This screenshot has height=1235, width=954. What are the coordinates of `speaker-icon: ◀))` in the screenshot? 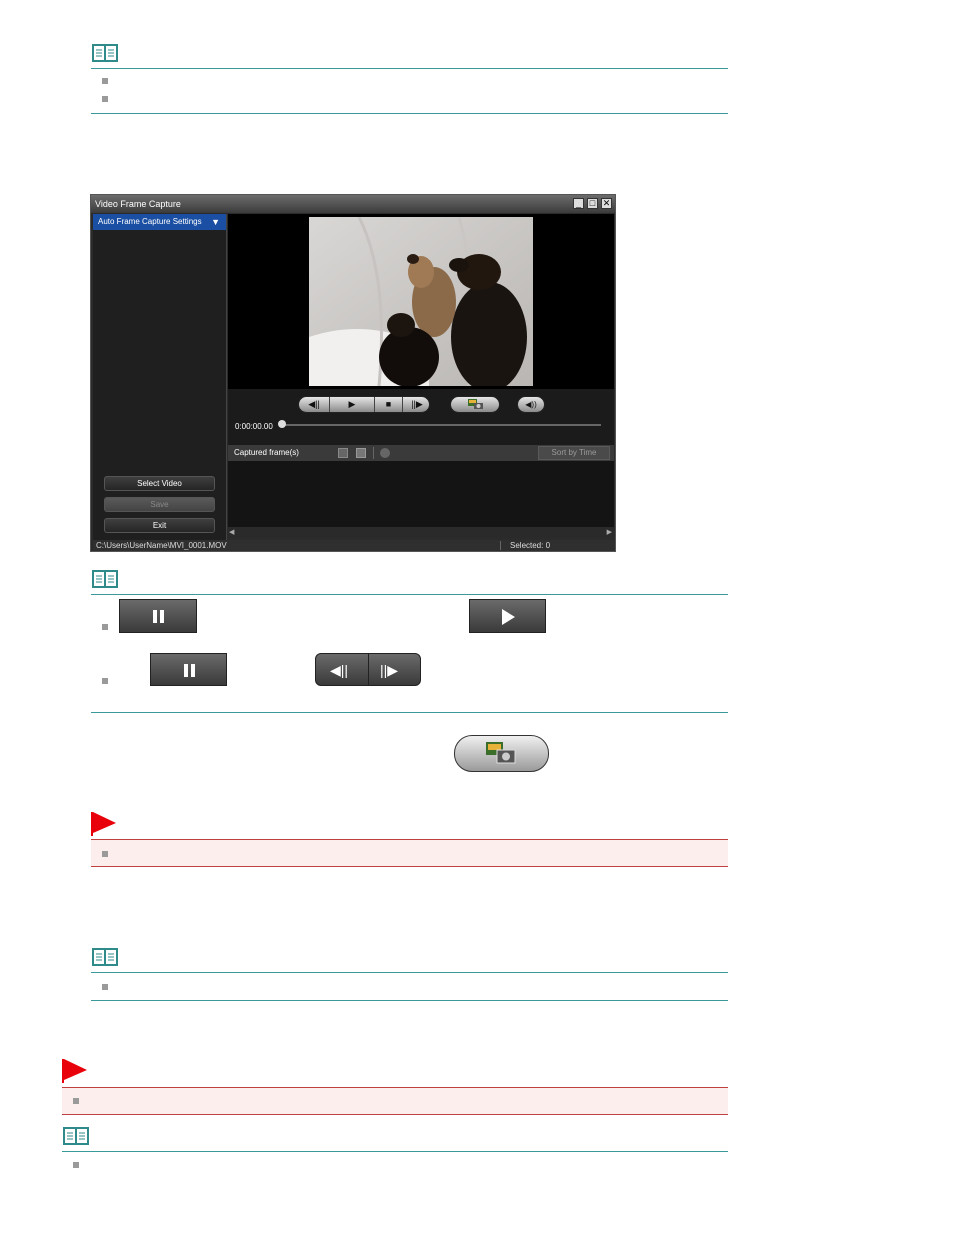 It's located at (531, 404).